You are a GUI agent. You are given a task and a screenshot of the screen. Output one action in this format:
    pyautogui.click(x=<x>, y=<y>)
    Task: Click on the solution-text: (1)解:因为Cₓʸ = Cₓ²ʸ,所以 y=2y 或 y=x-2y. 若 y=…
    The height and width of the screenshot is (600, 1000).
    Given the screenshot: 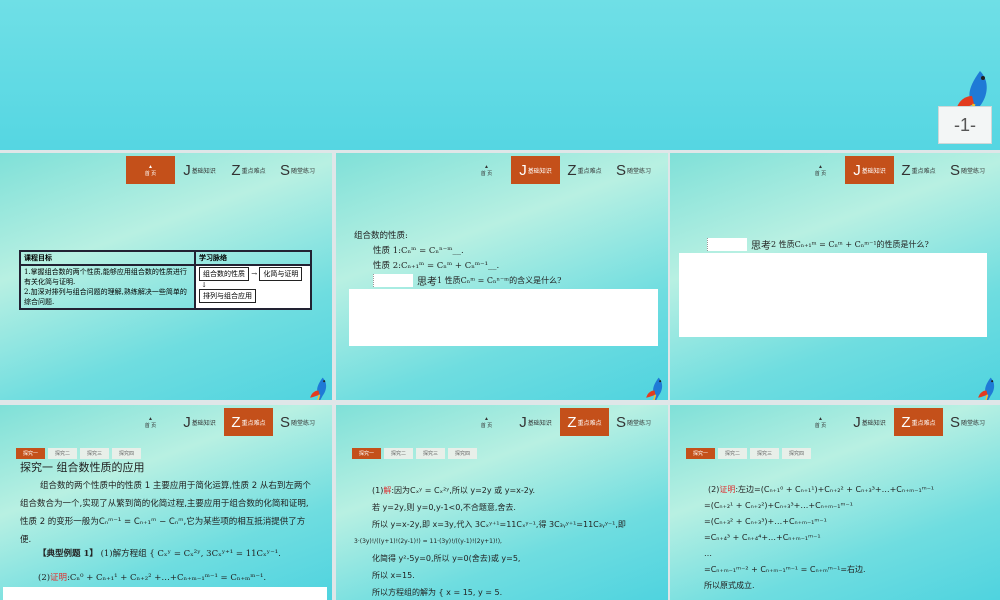 What is the action you would take?
    pyautogui.click(x=490, y=541)
    